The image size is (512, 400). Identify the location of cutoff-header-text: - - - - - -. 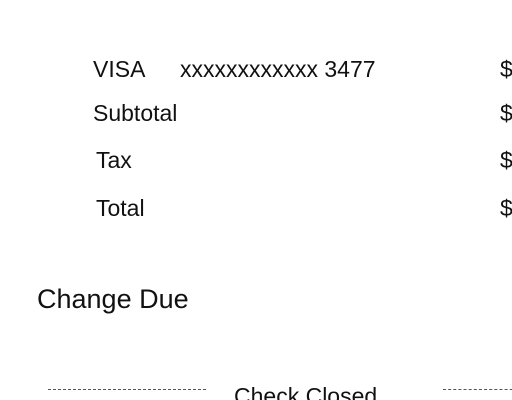
(131, 2).